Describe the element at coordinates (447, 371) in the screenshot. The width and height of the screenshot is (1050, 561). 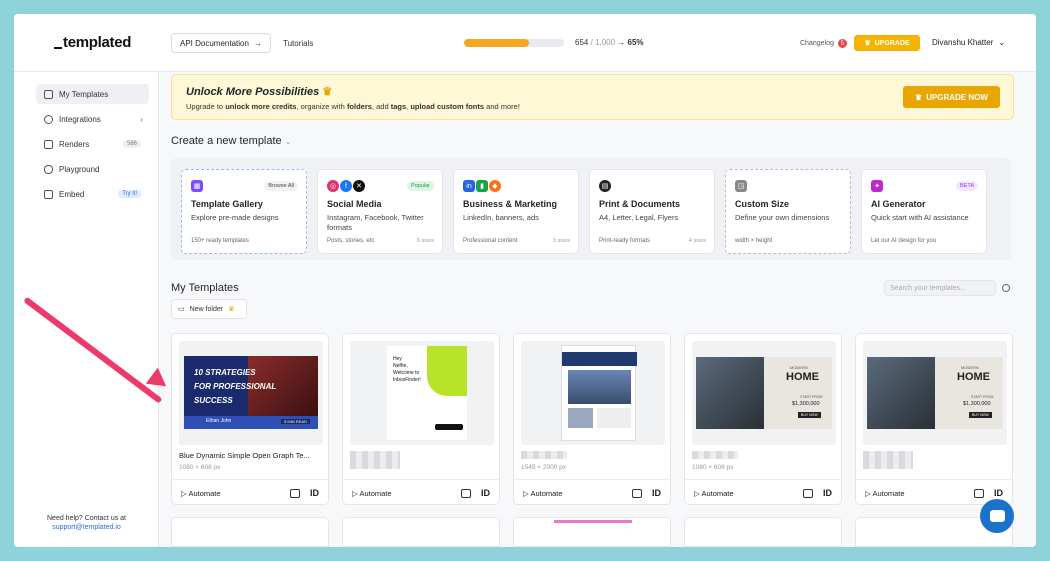
I see `green-shape` at that location.